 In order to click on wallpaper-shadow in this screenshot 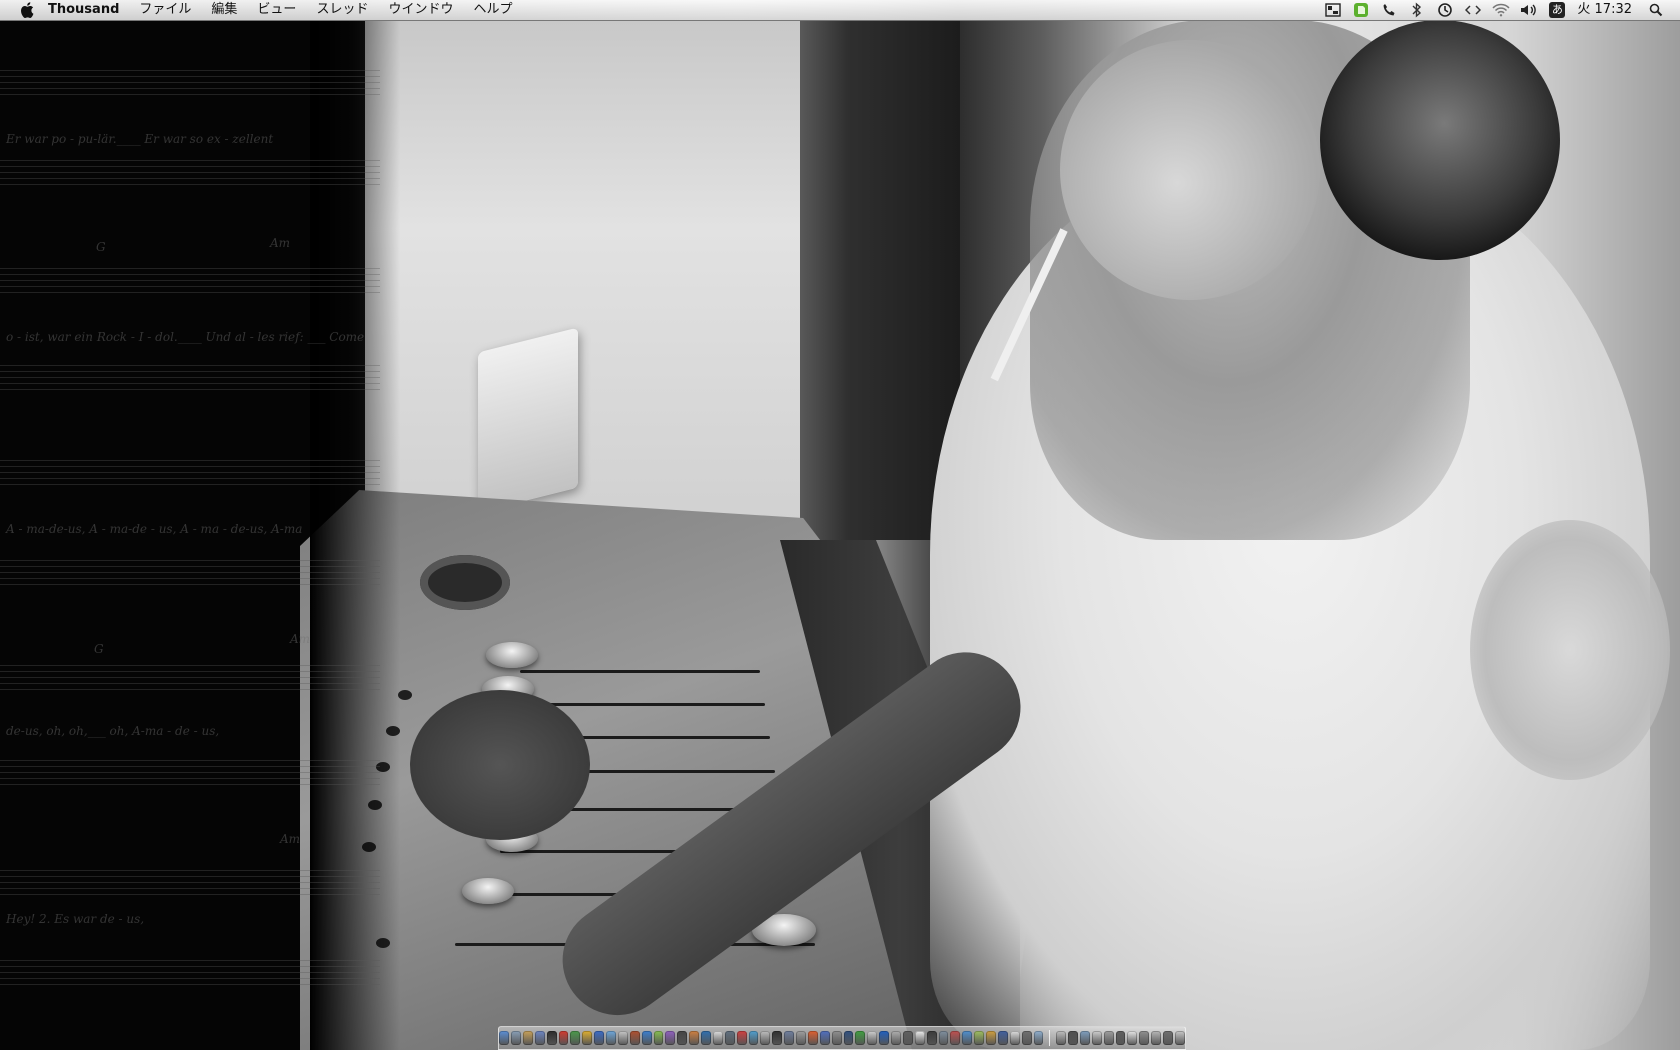, I will do `click(355, 535)`.